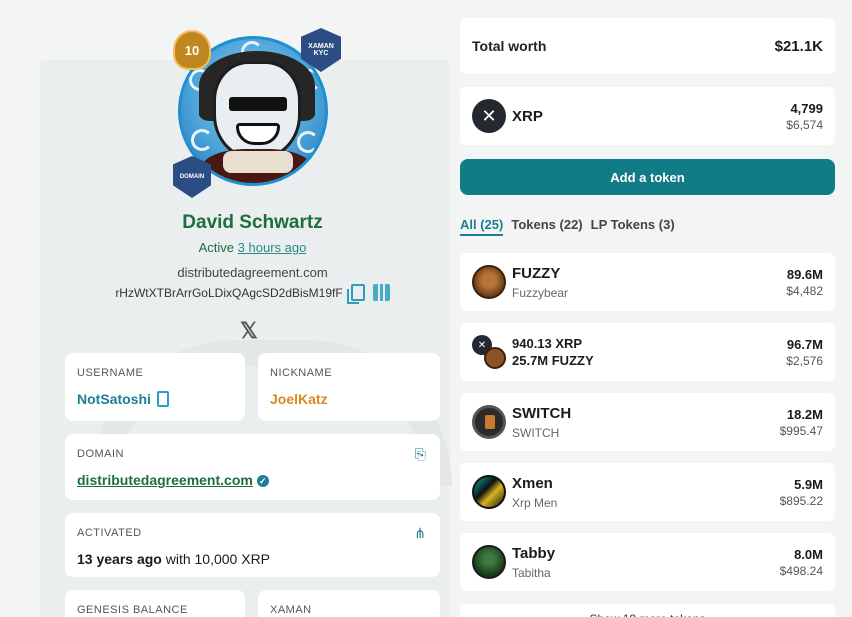 The height and width of the screenshot is (617, 852). Describe the element at coordinates (349, 387) in the screenshot. I see `nickname-card: NICKNAME JoelKatz` at that location.